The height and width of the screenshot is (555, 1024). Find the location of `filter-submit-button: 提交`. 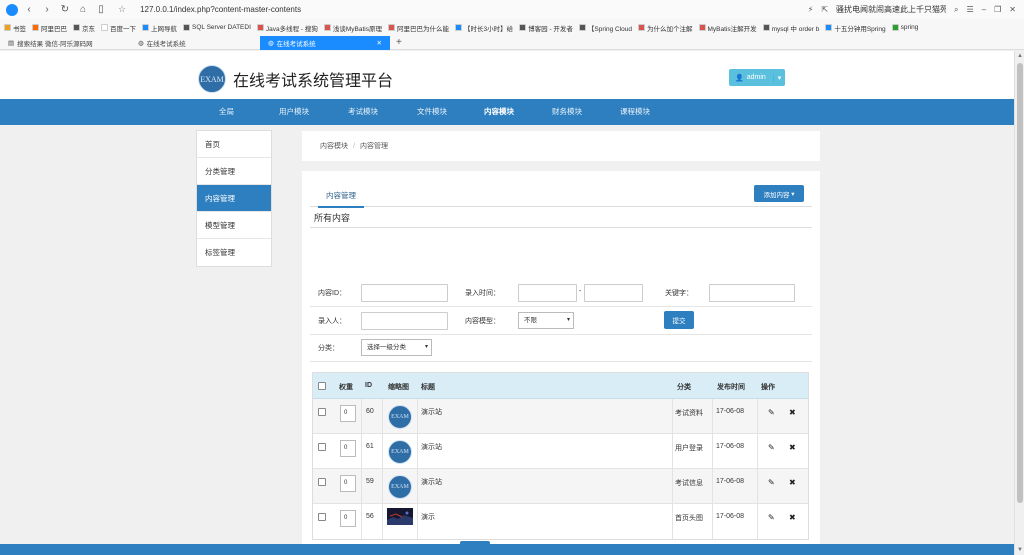

filter-submit-button: 提交 is located at coordinates (679, 320).